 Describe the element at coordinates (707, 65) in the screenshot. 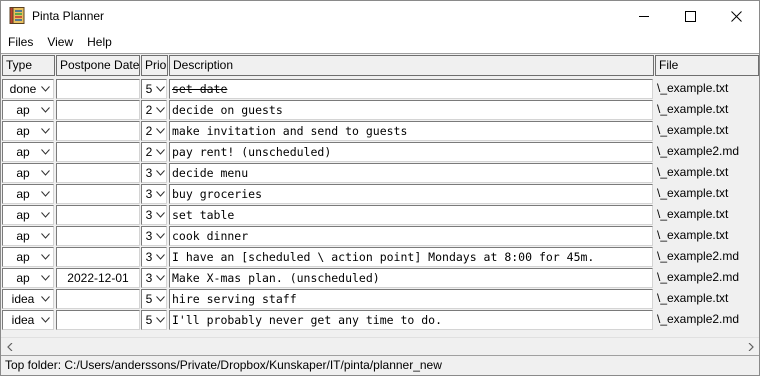

I see `column-header-file: File` at that location.